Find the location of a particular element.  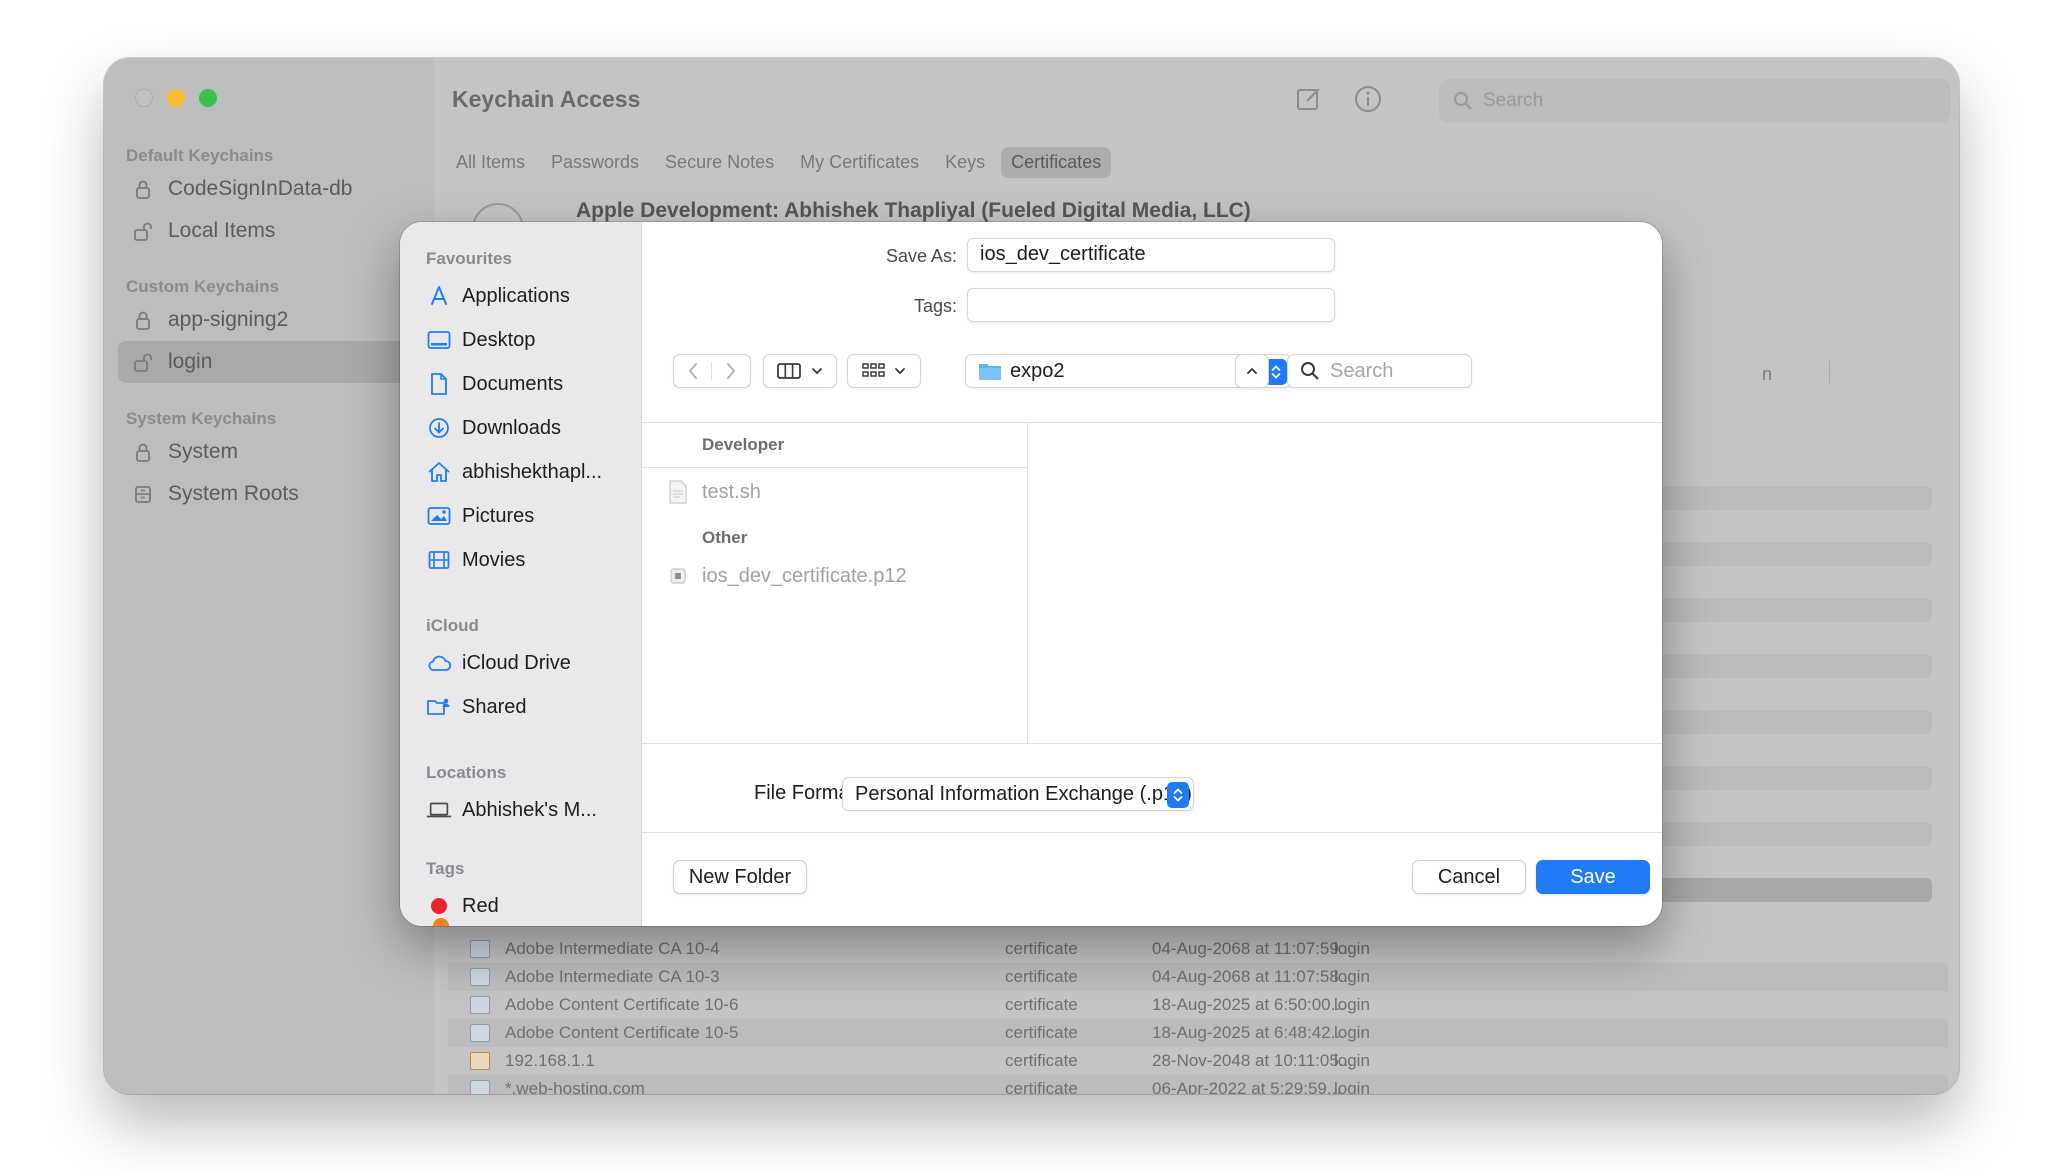

window-search-field: Search is located at coordinates (1695, 101).